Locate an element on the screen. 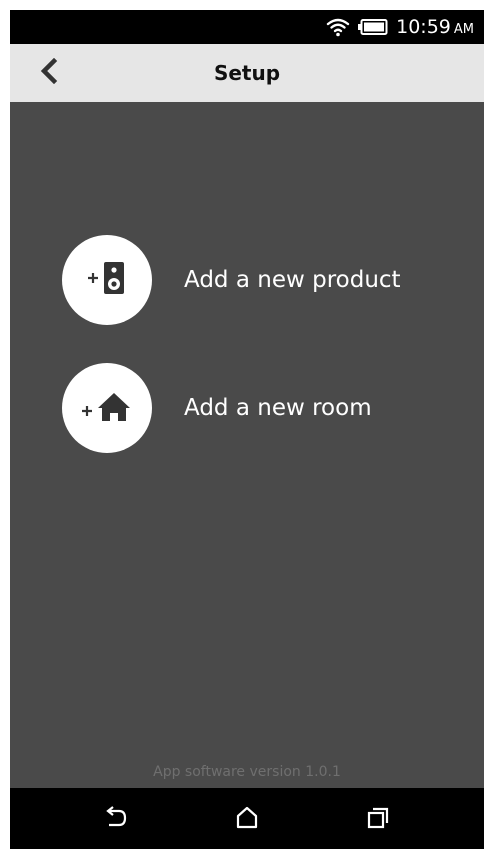 This screenshot has width=490, height=849. nav-home-button is located at coordinates (247, 820).